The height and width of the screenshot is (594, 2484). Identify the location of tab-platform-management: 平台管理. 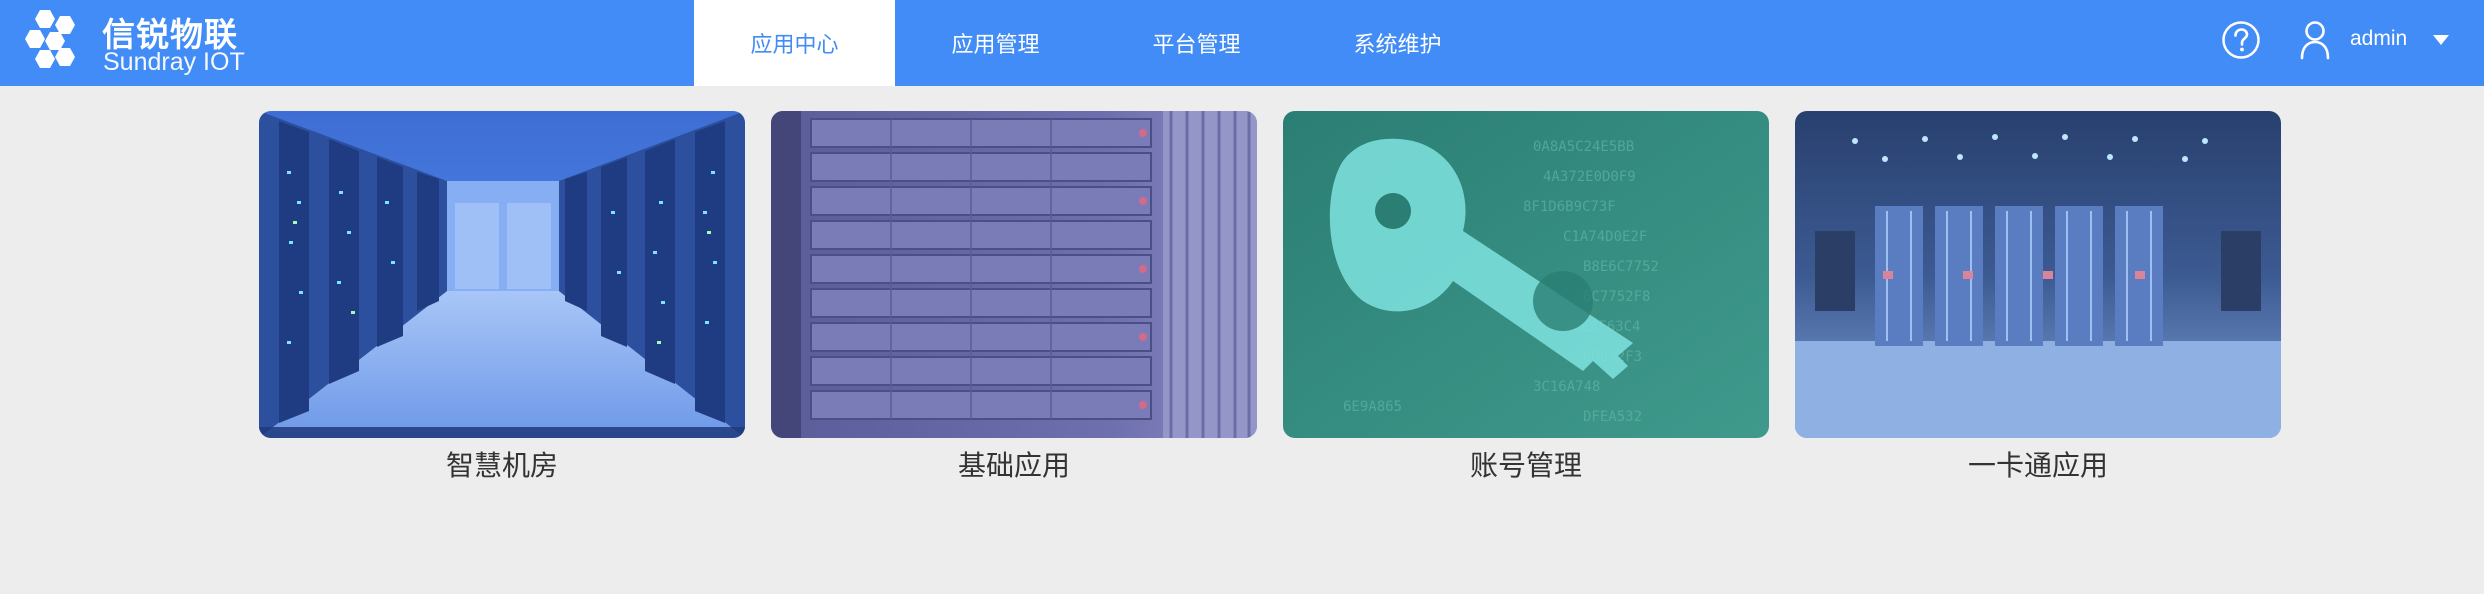
(1196, 43).